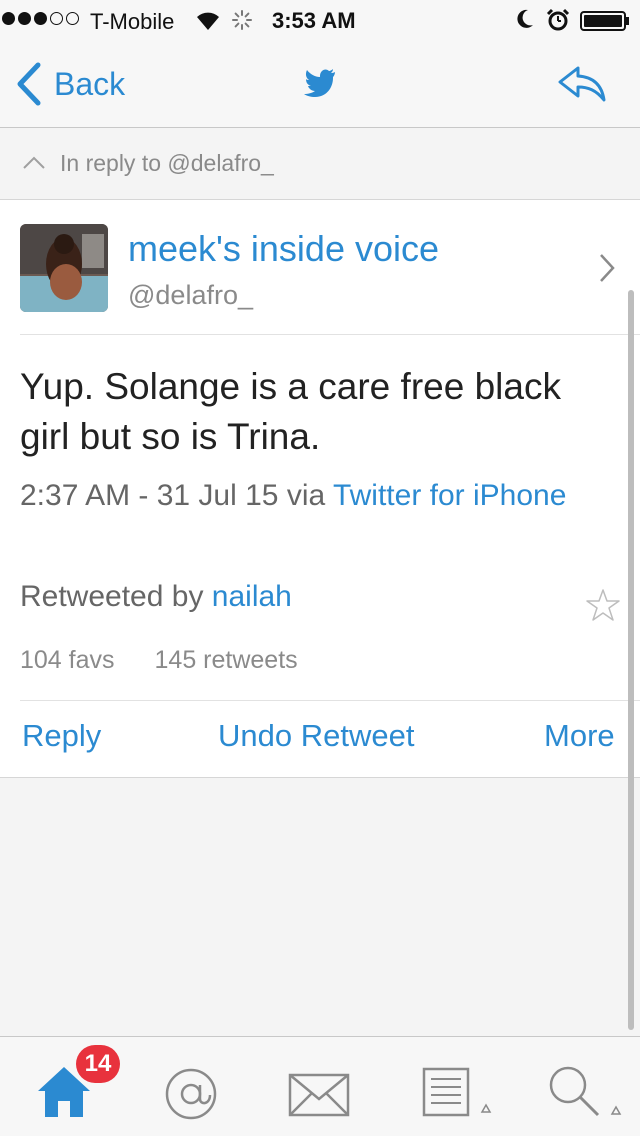 This screenshot has width=640, height=1136. What do you see at coordinates (579, 736) in the screenshot?
I see `more-button: More` at bounding box center [579, 736].